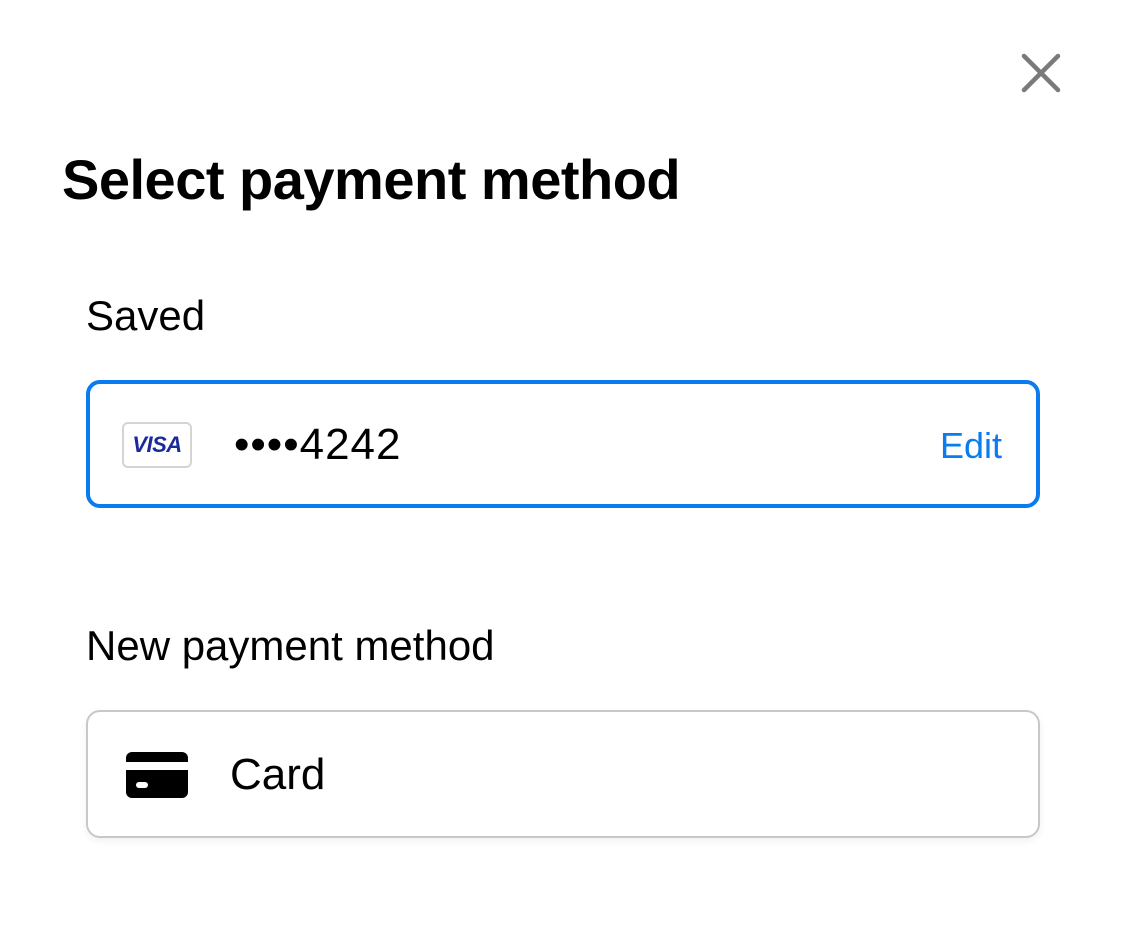  I want to click on saved-card-option: VISA ••••4242 Edit, so click(563, 444).